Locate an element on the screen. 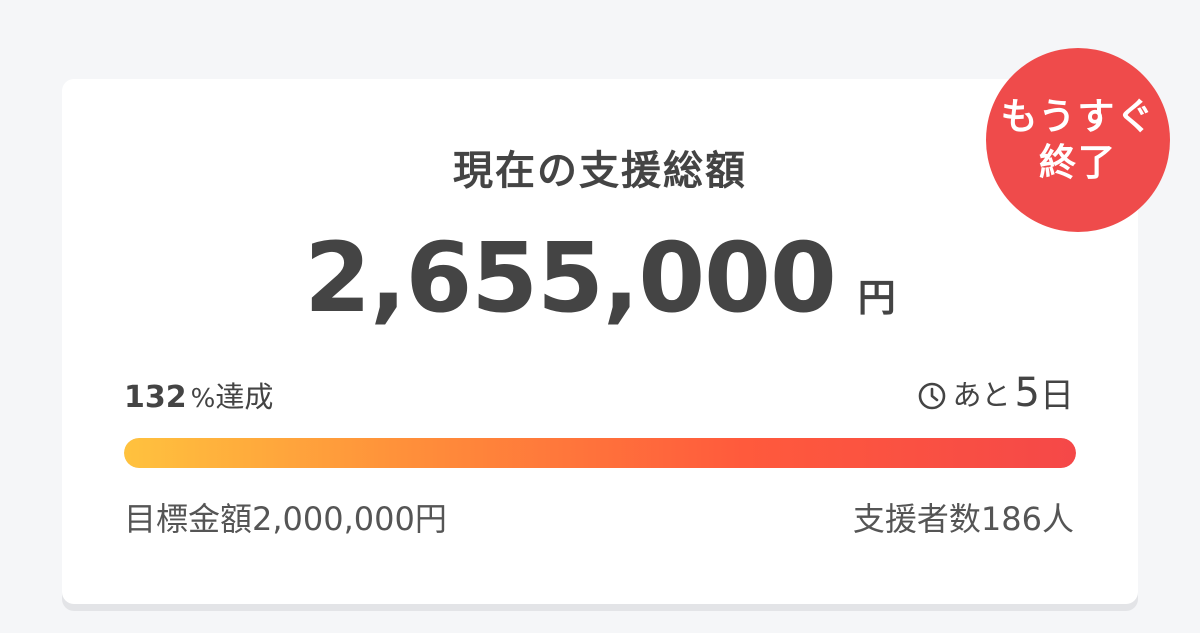 The width and height of the screenshot is (1200, 633). goal-amount: 目標金額2,000,000円 is located at coordinates (285, 519).